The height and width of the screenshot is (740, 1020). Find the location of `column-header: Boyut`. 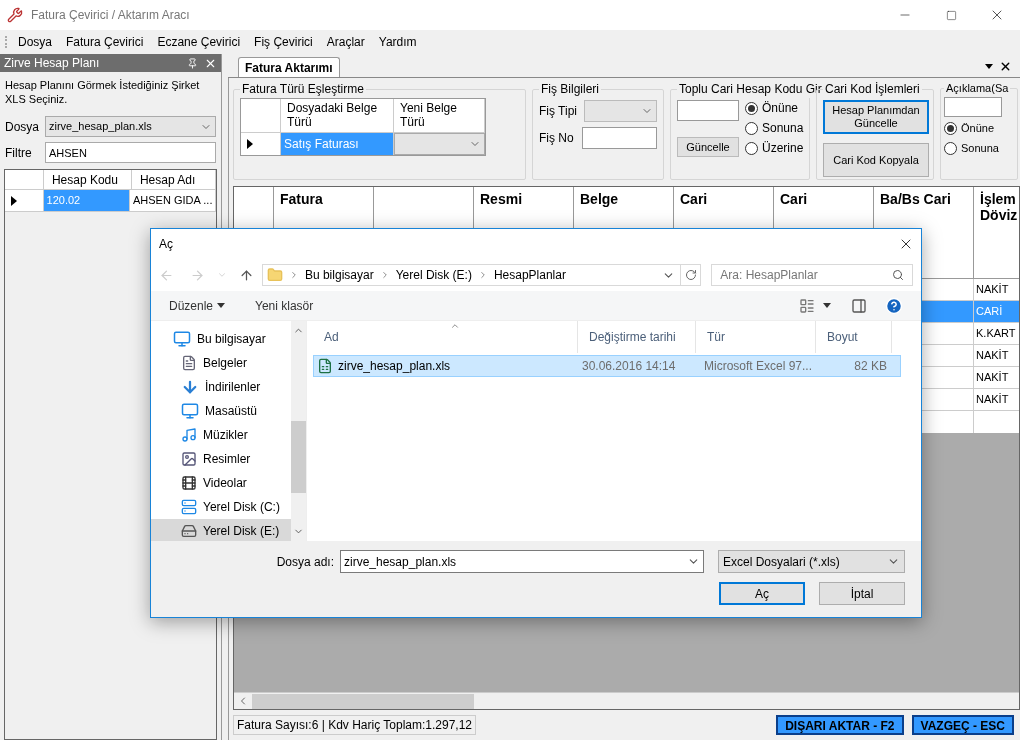

column-header: Boyut is located at coordinates (854, 337).